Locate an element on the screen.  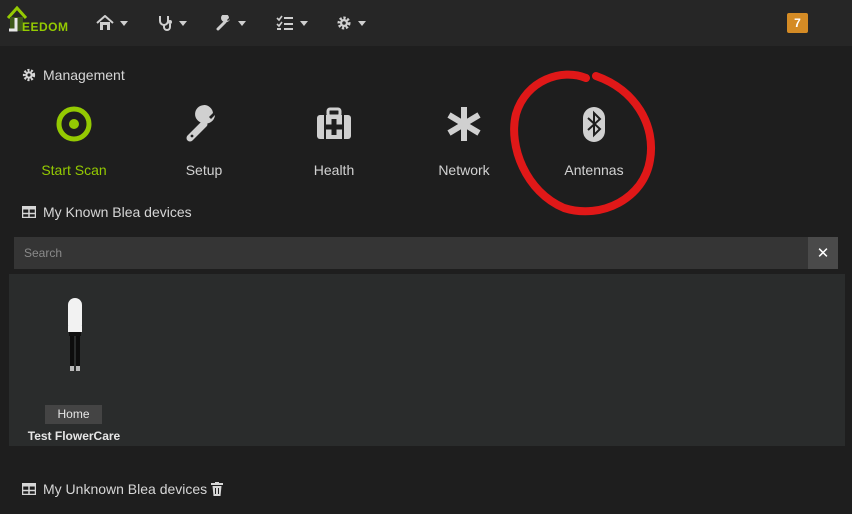
tile-label: Network is located at coordinates (464, 170).